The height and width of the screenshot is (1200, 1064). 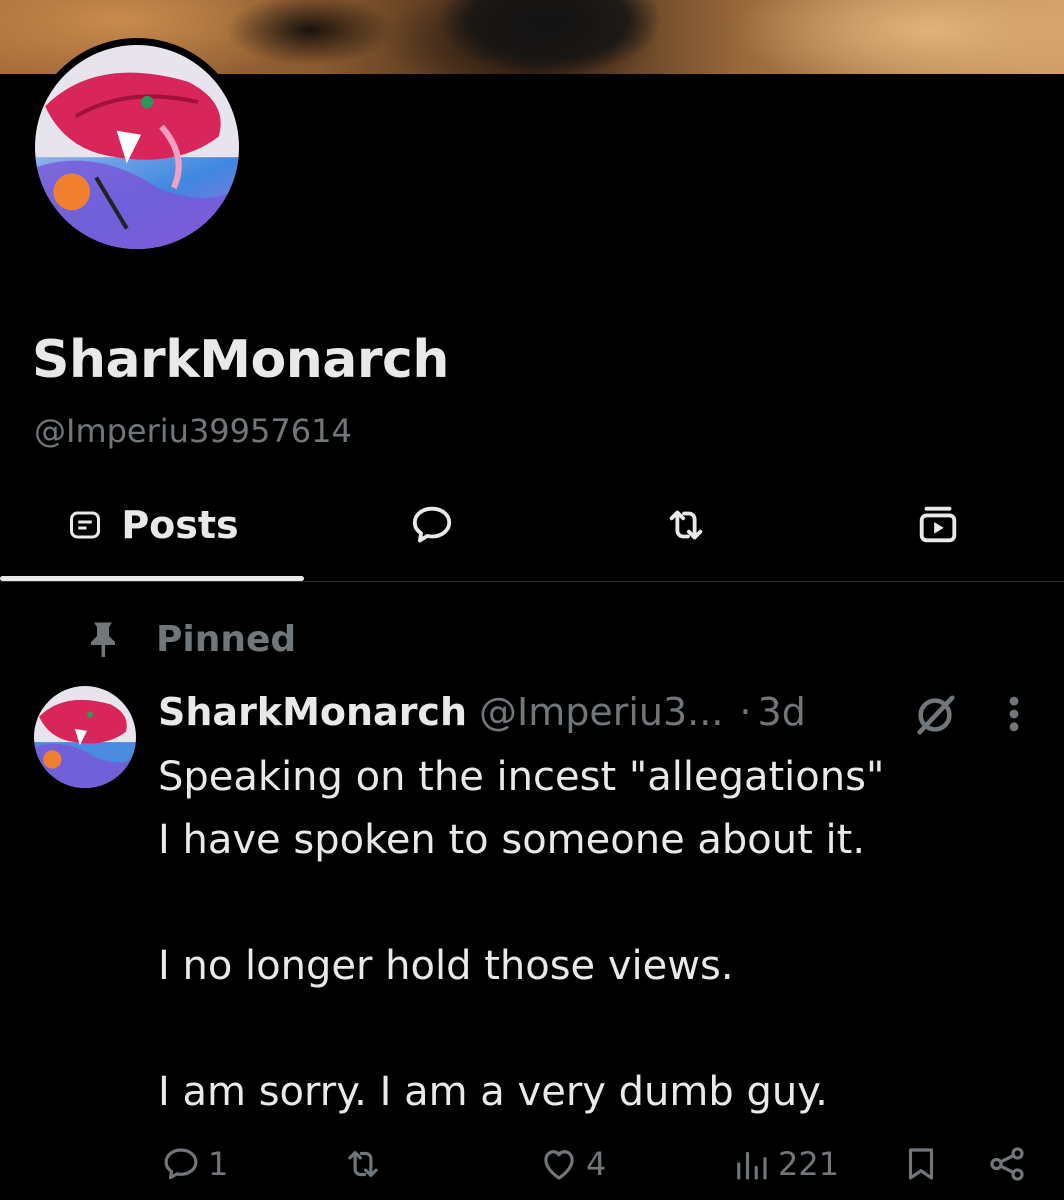 What do you see at coordinates (532, 1164) in the screenshot?
I see `post-actions: 1 4 221` at bounding box center [532, 1164].